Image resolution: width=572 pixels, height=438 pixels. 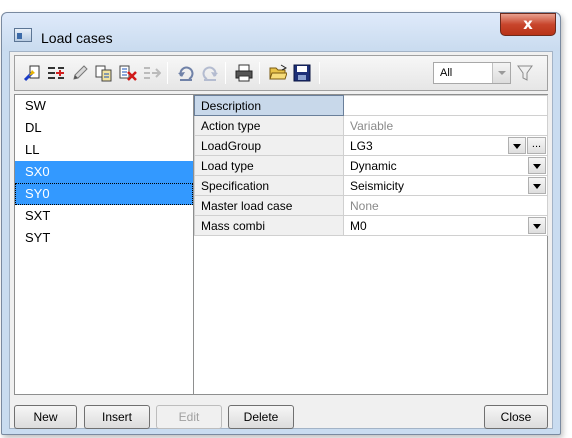 What do you see at coordinates (373, 165) in the screenshot?
I see `property-value-text: Dynamic` at bounding box center [373, 165].